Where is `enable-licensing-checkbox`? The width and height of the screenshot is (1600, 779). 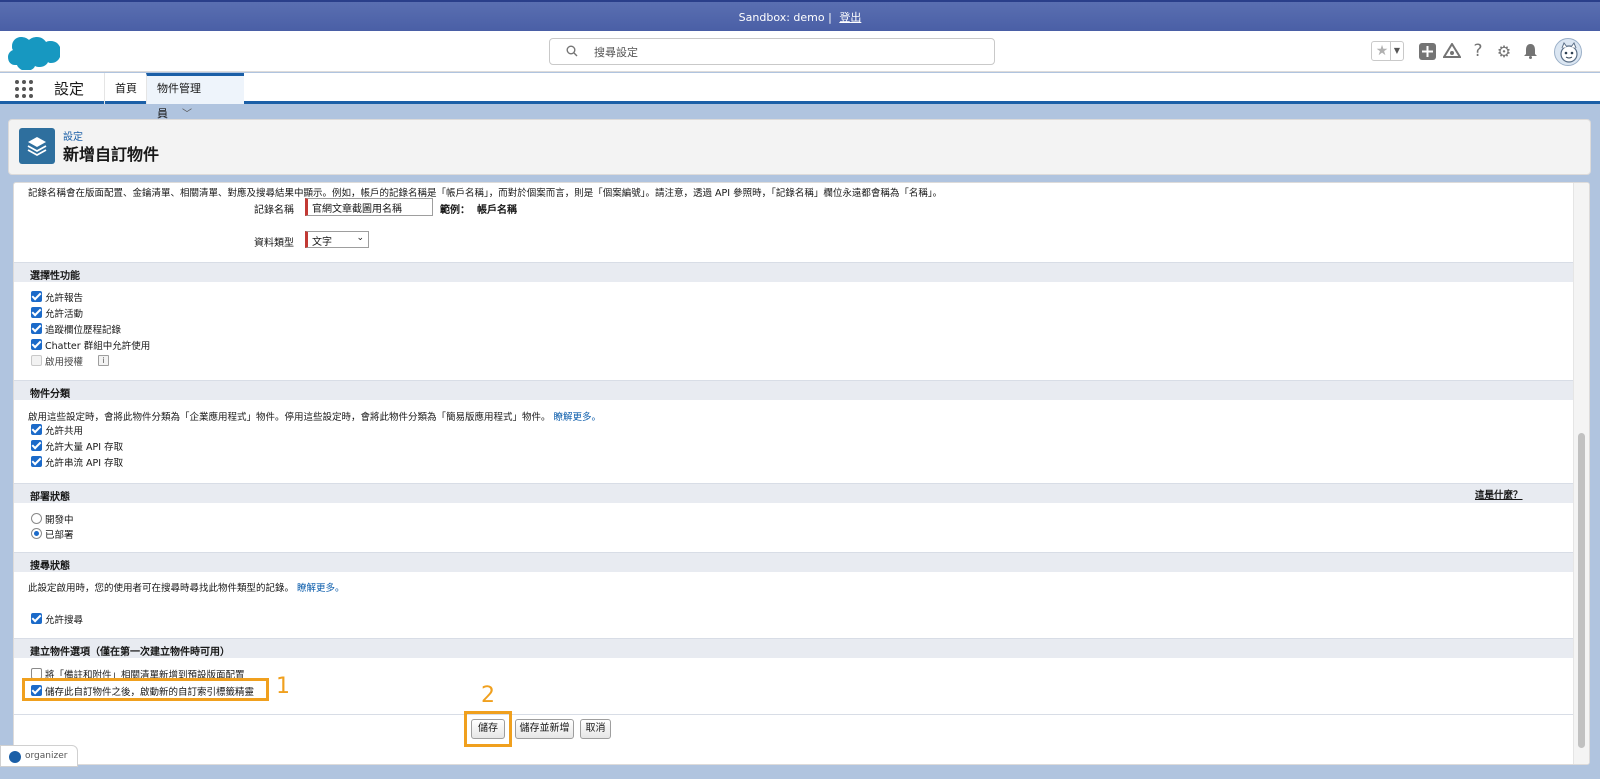
enable-licensing-checkbox is located at coordinates (36, 360).